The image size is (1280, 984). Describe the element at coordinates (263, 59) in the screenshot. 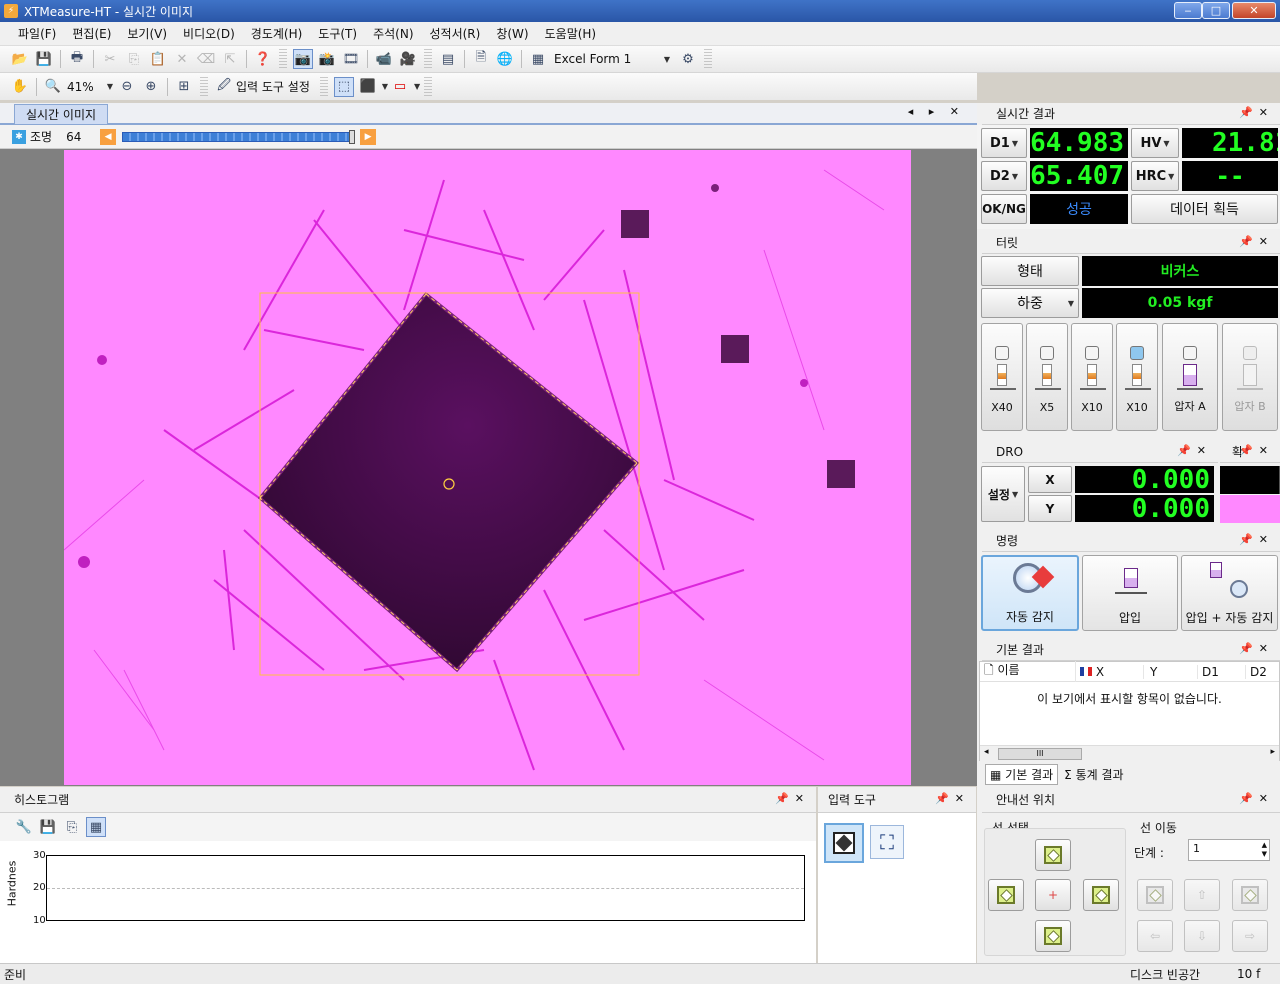

I see `help-icon: ❓` at that location.